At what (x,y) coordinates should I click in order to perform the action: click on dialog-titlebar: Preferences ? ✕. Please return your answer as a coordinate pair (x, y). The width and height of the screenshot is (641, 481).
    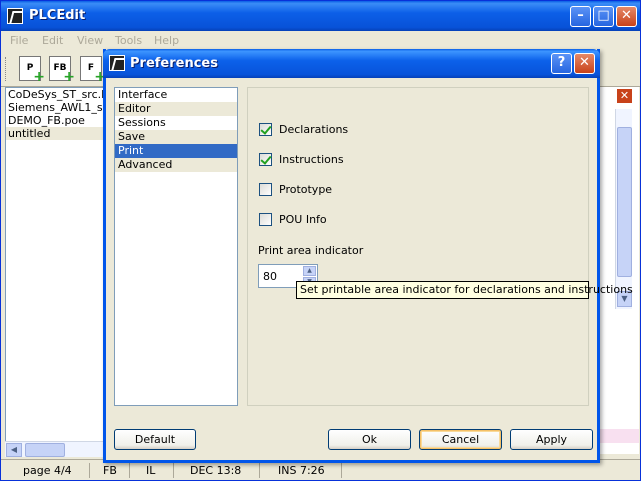
    Looking at the image, I should click on (351, 63).